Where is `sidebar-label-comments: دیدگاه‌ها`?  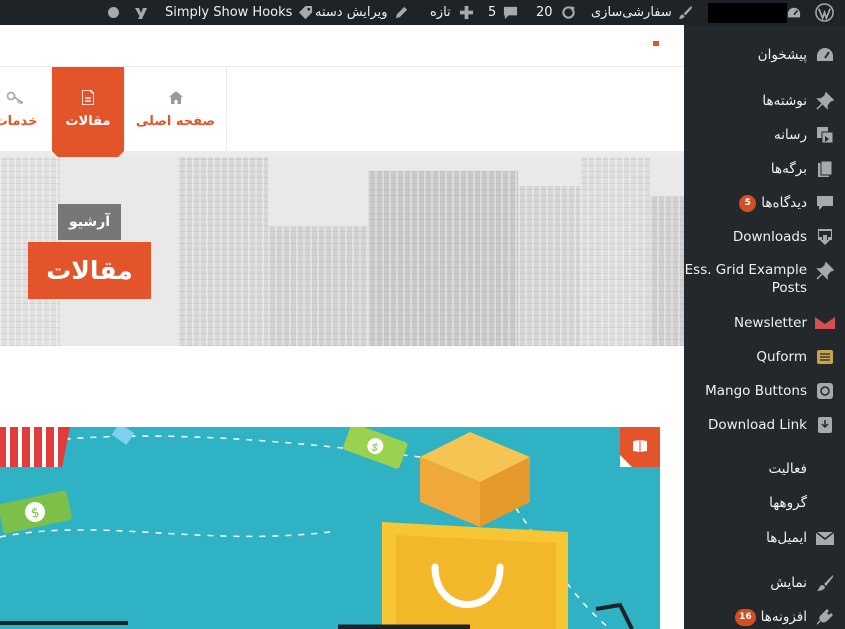
sidebar-label-comments: دیدگاه‌ها is located at coordinates (784, 203).